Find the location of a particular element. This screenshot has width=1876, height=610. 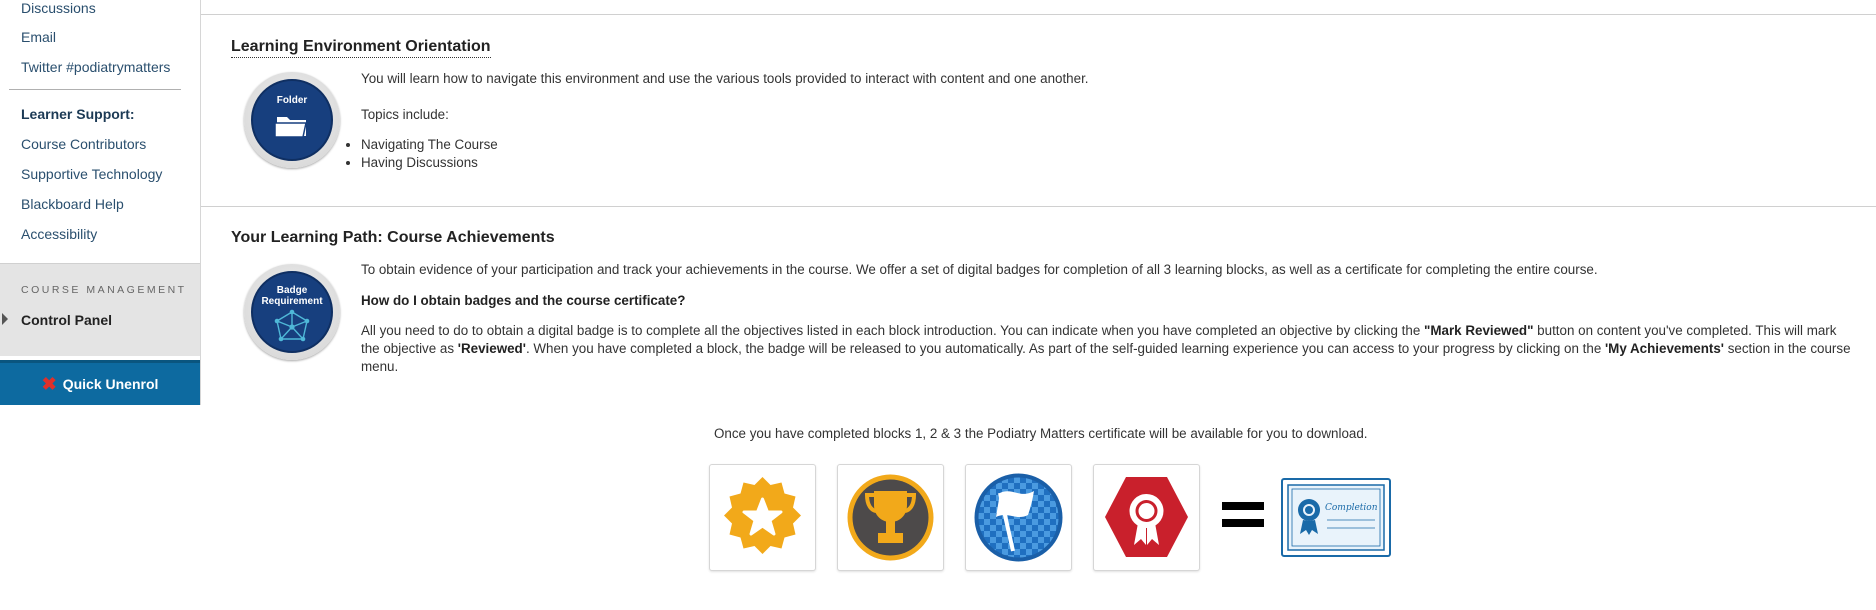

achievements-title: Your Learning Path: Course Achievements is located at coordinates (393, 237).